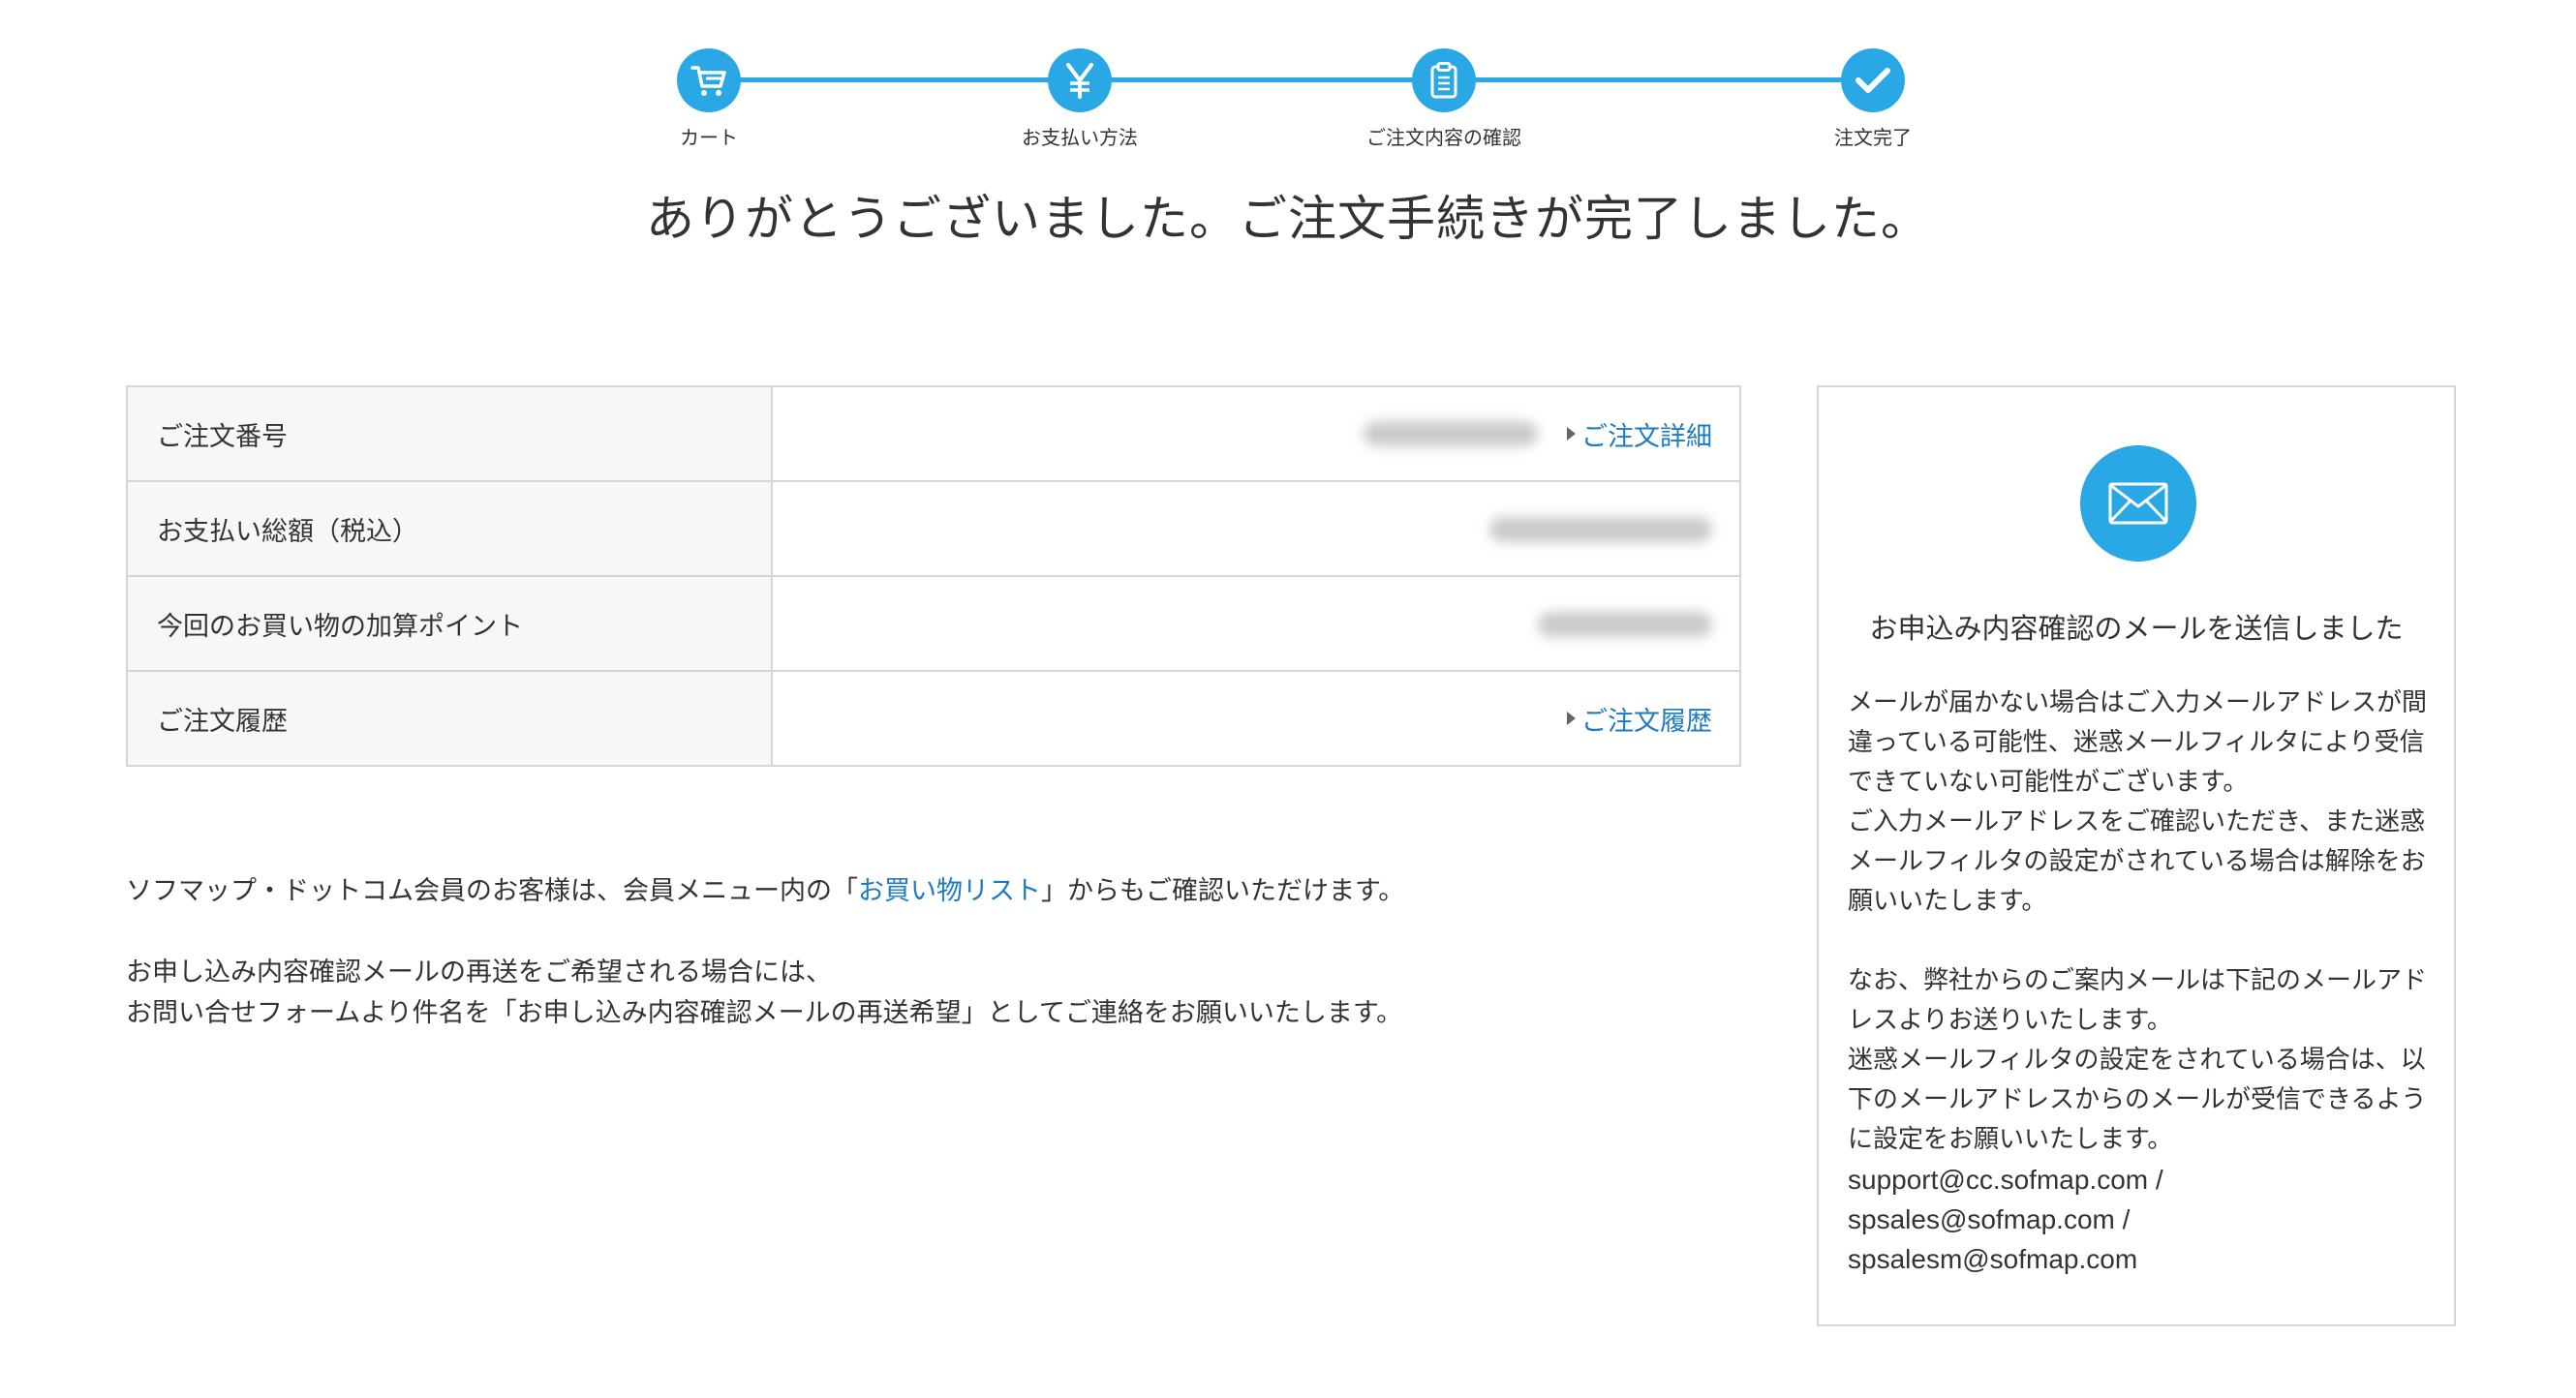 This screenshot has height=1398, width=2576. Describe the element at coordinates (1646, 437) in the screenshot. I see `order-detail-link: ご注文詳細` at that location.